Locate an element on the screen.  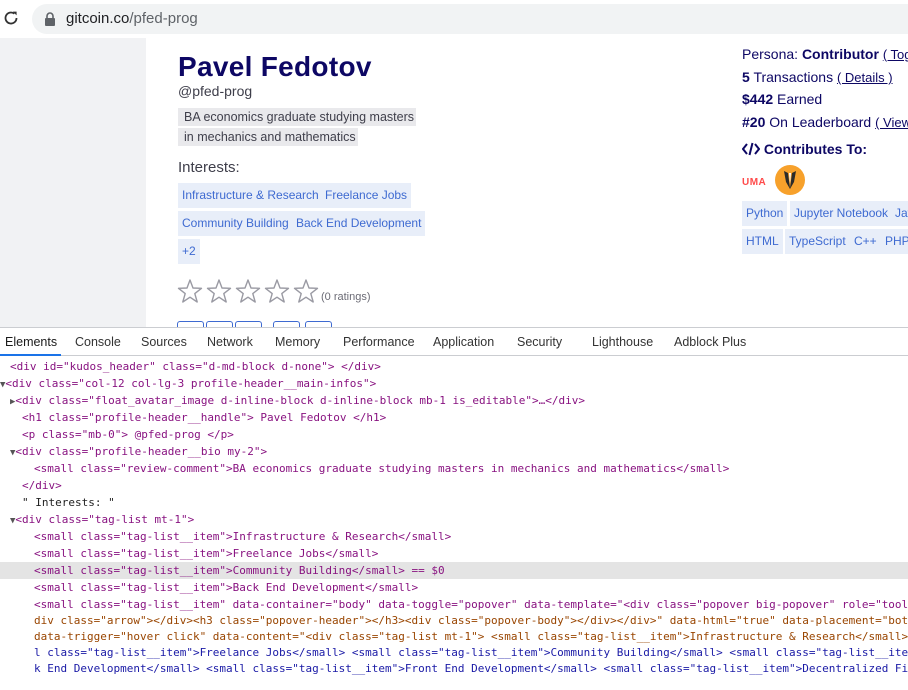
url-path: /pfed-prog is located at coordinates (163, 18).